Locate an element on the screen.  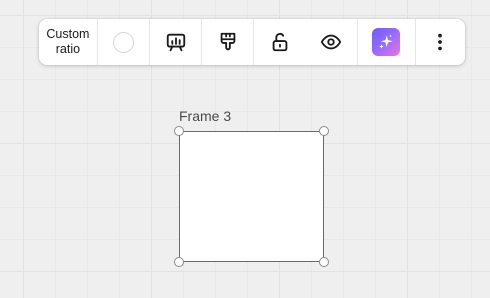
frame-title: Frame 3 is located at coordinates (205, 116).